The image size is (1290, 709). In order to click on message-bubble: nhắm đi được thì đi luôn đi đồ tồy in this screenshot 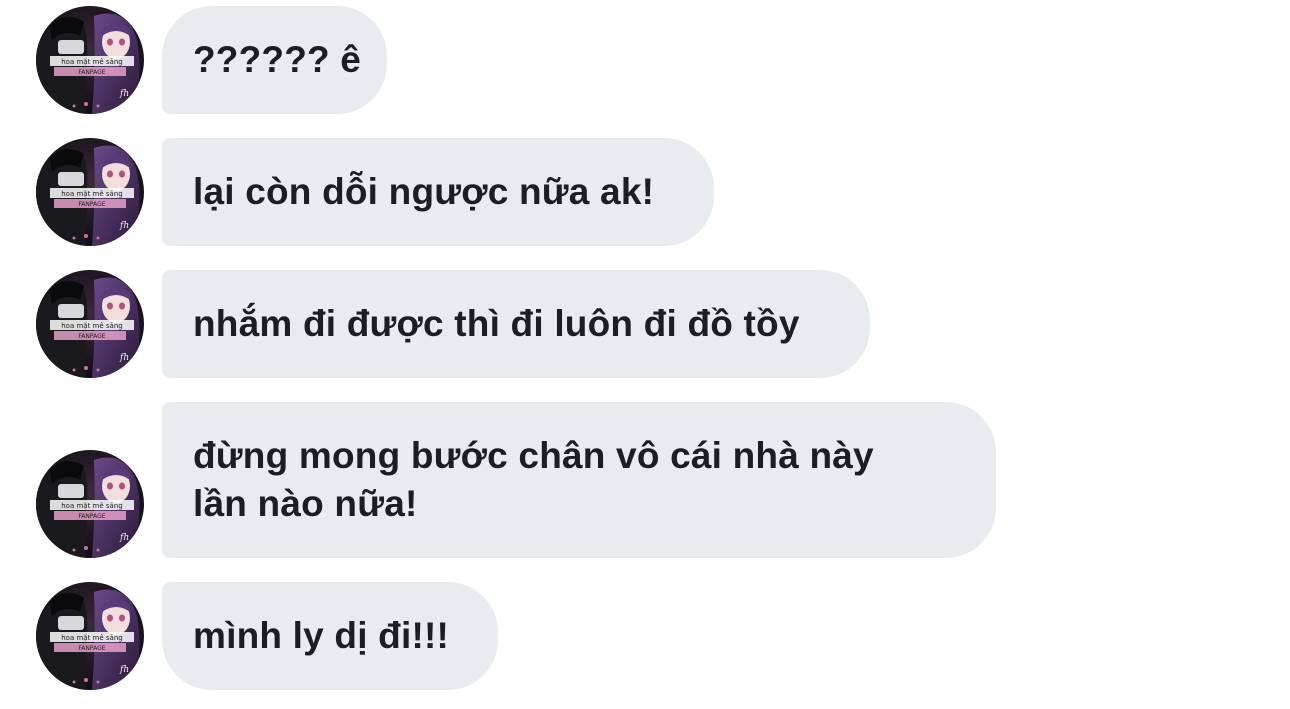, I will do `click(516, 324)`.